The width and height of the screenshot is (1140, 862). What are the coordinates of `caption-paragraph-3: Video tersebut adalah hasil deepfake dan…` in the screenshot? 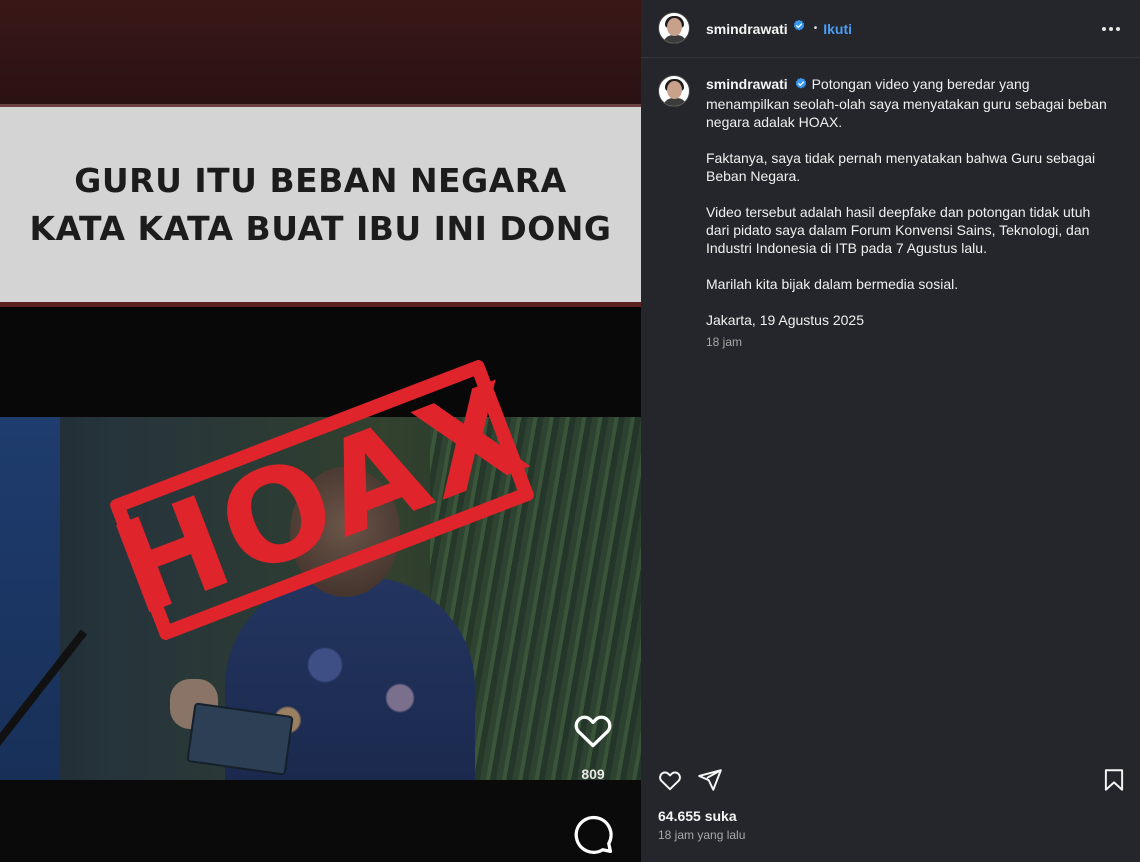 It's located at (898, 230).